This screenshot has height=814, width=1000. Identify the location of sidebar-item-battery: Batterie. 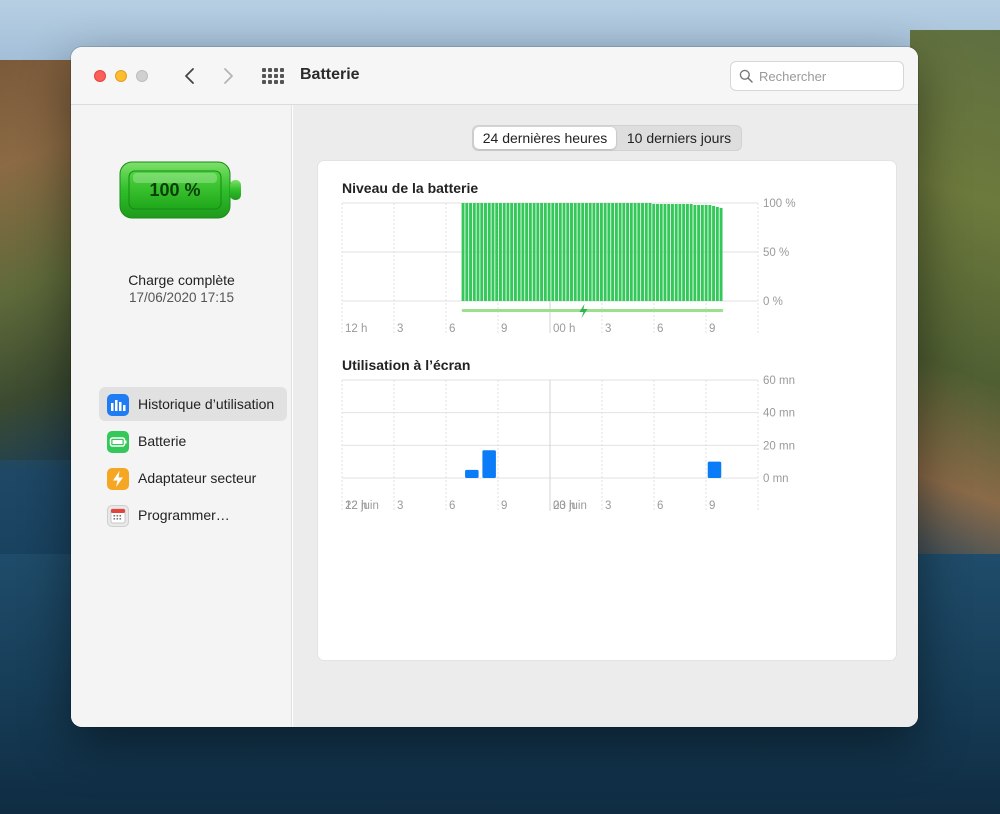
(193, 441).